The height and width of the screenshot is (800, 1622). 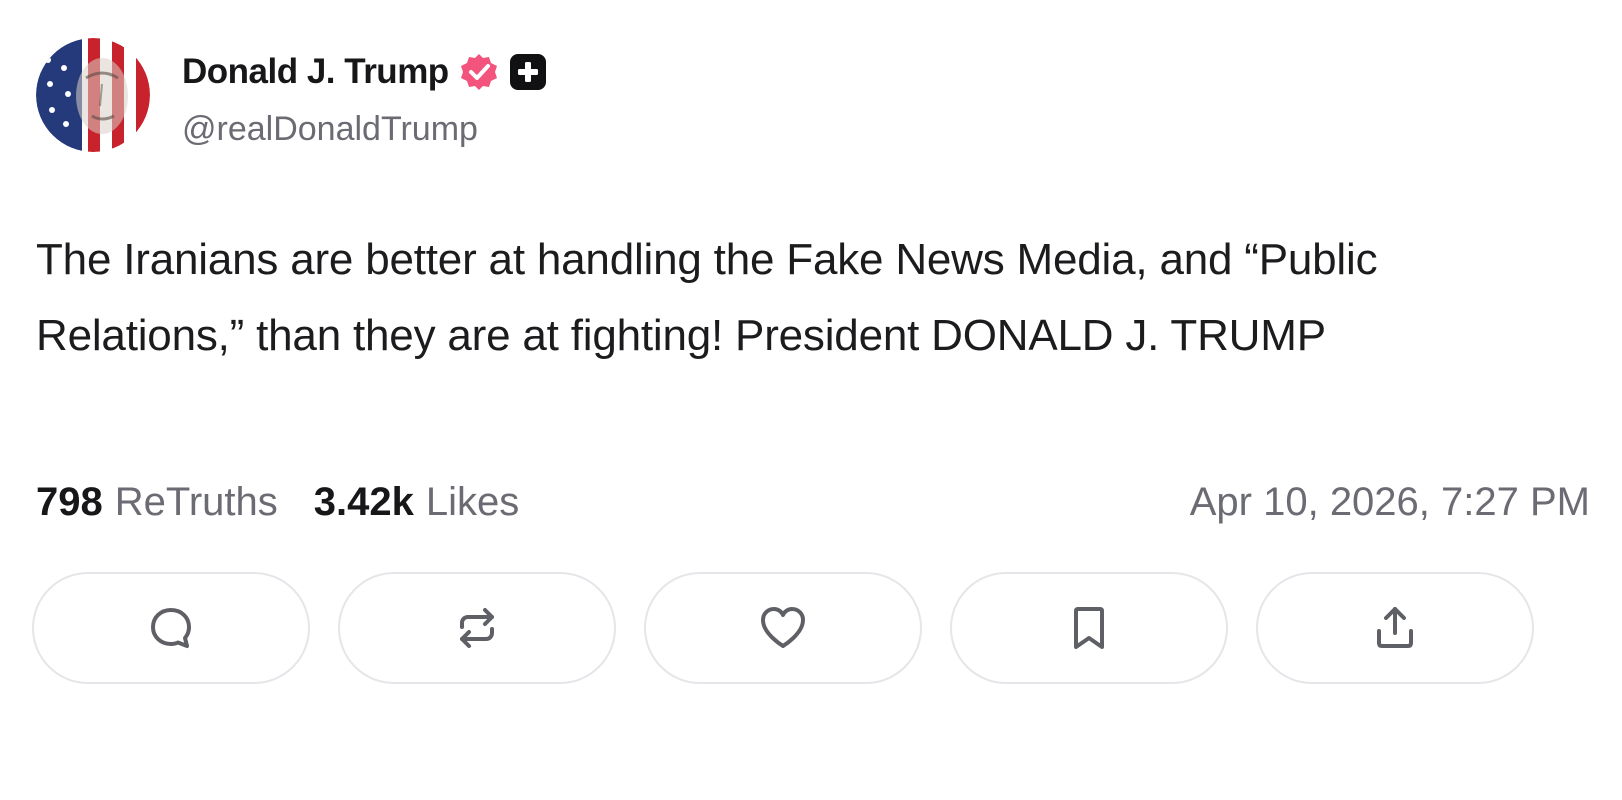 I want to click on bookmark-icon, so click(x=1089, y=628).